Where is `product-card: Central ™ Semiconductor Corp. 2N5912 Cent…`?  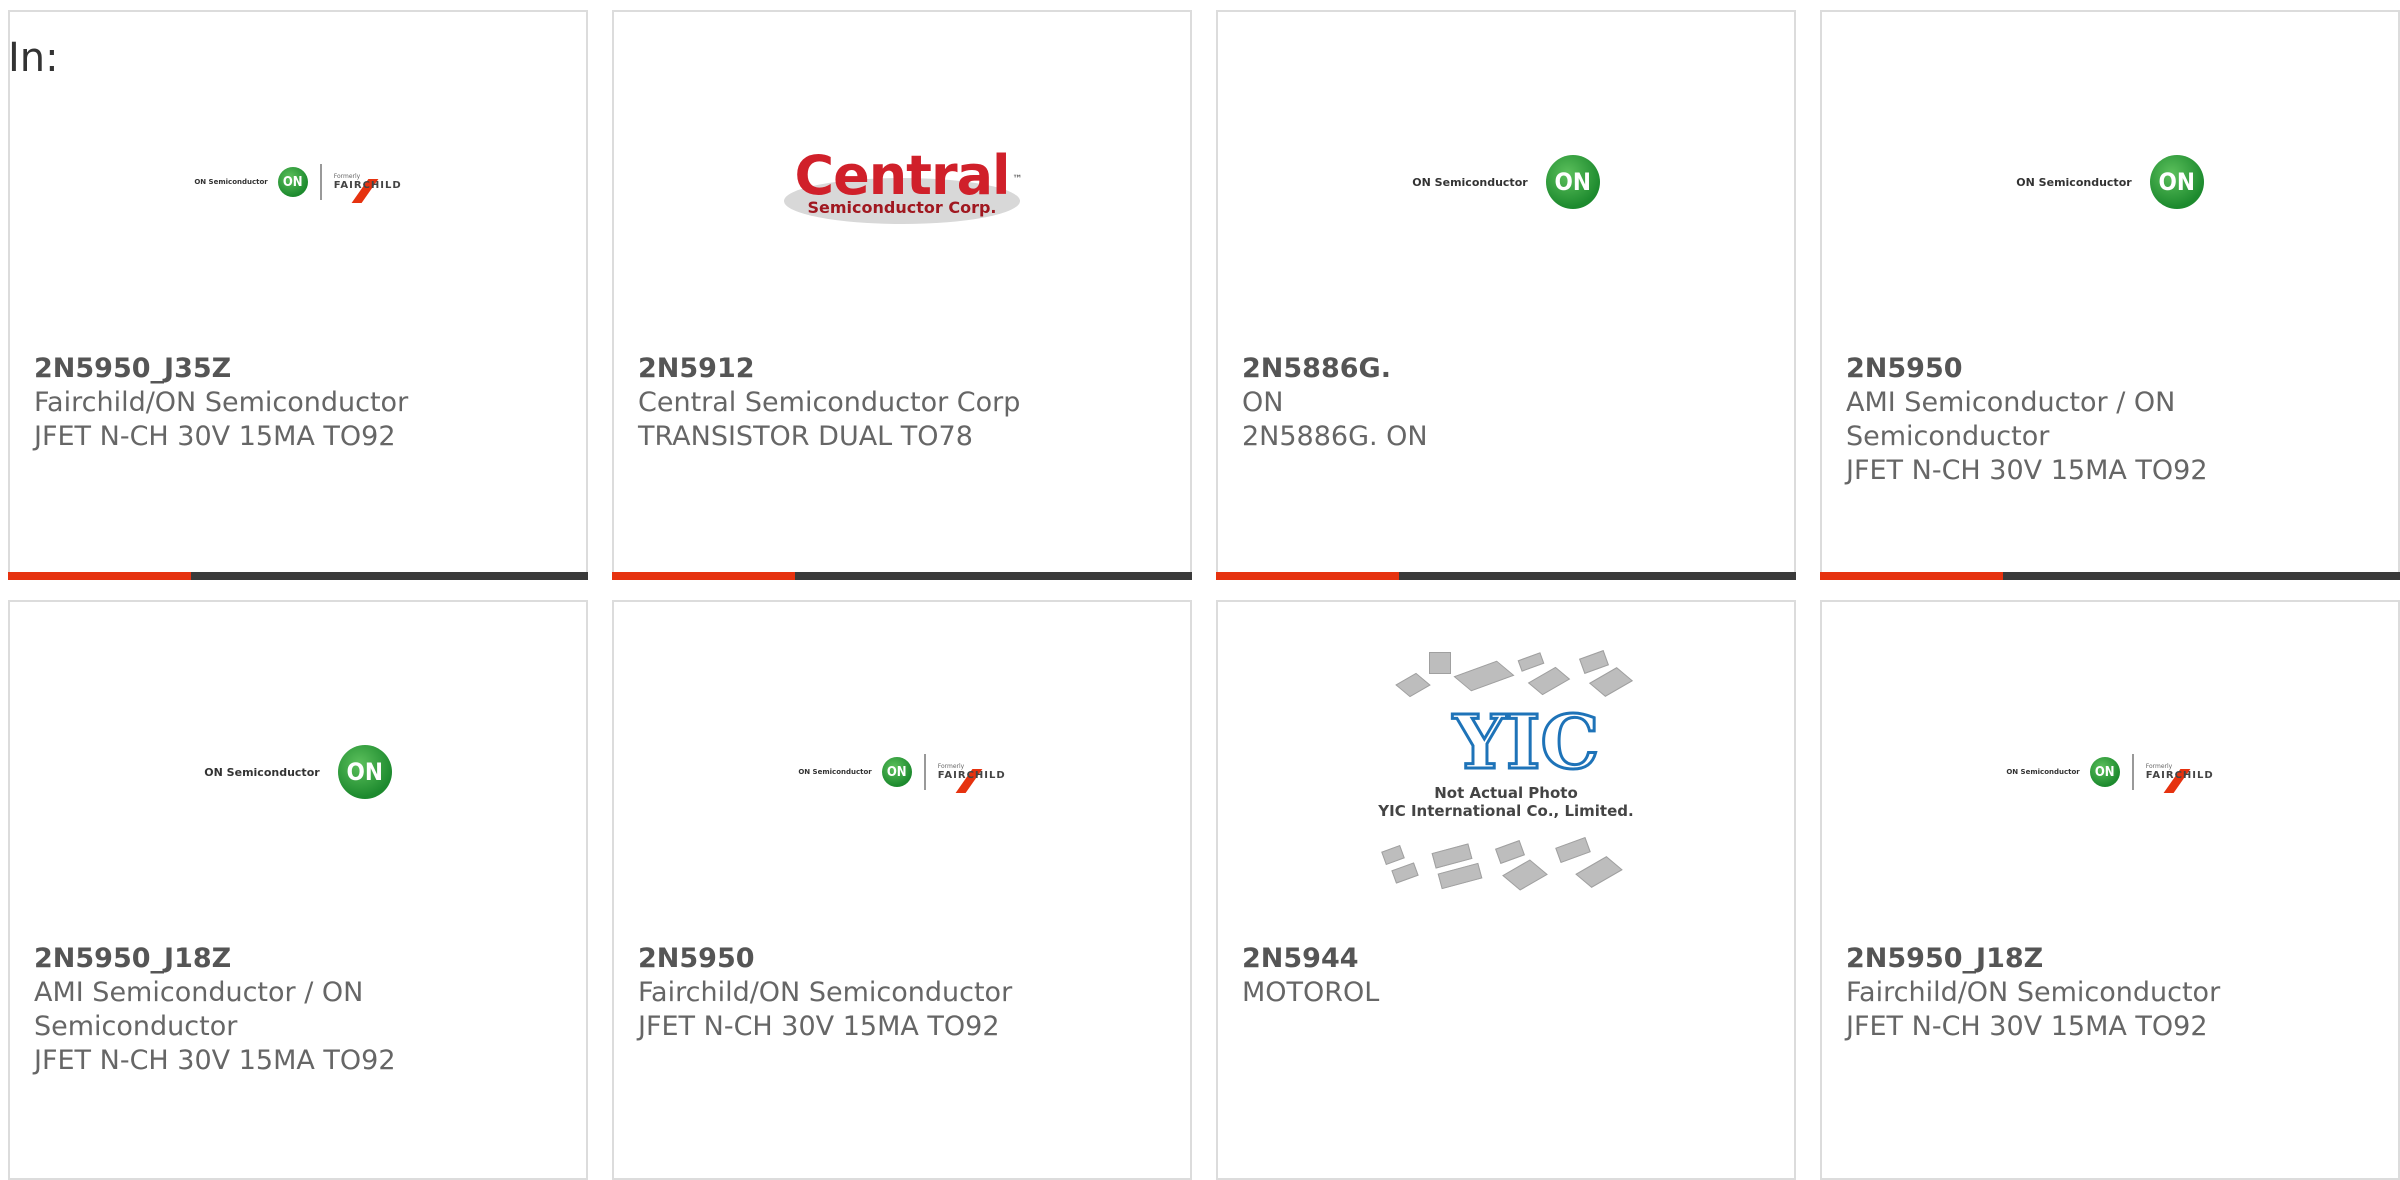 product-card: Central ™ Semiconductor Corp. 2N5912 Cent… is located at coordinates (902, 295).